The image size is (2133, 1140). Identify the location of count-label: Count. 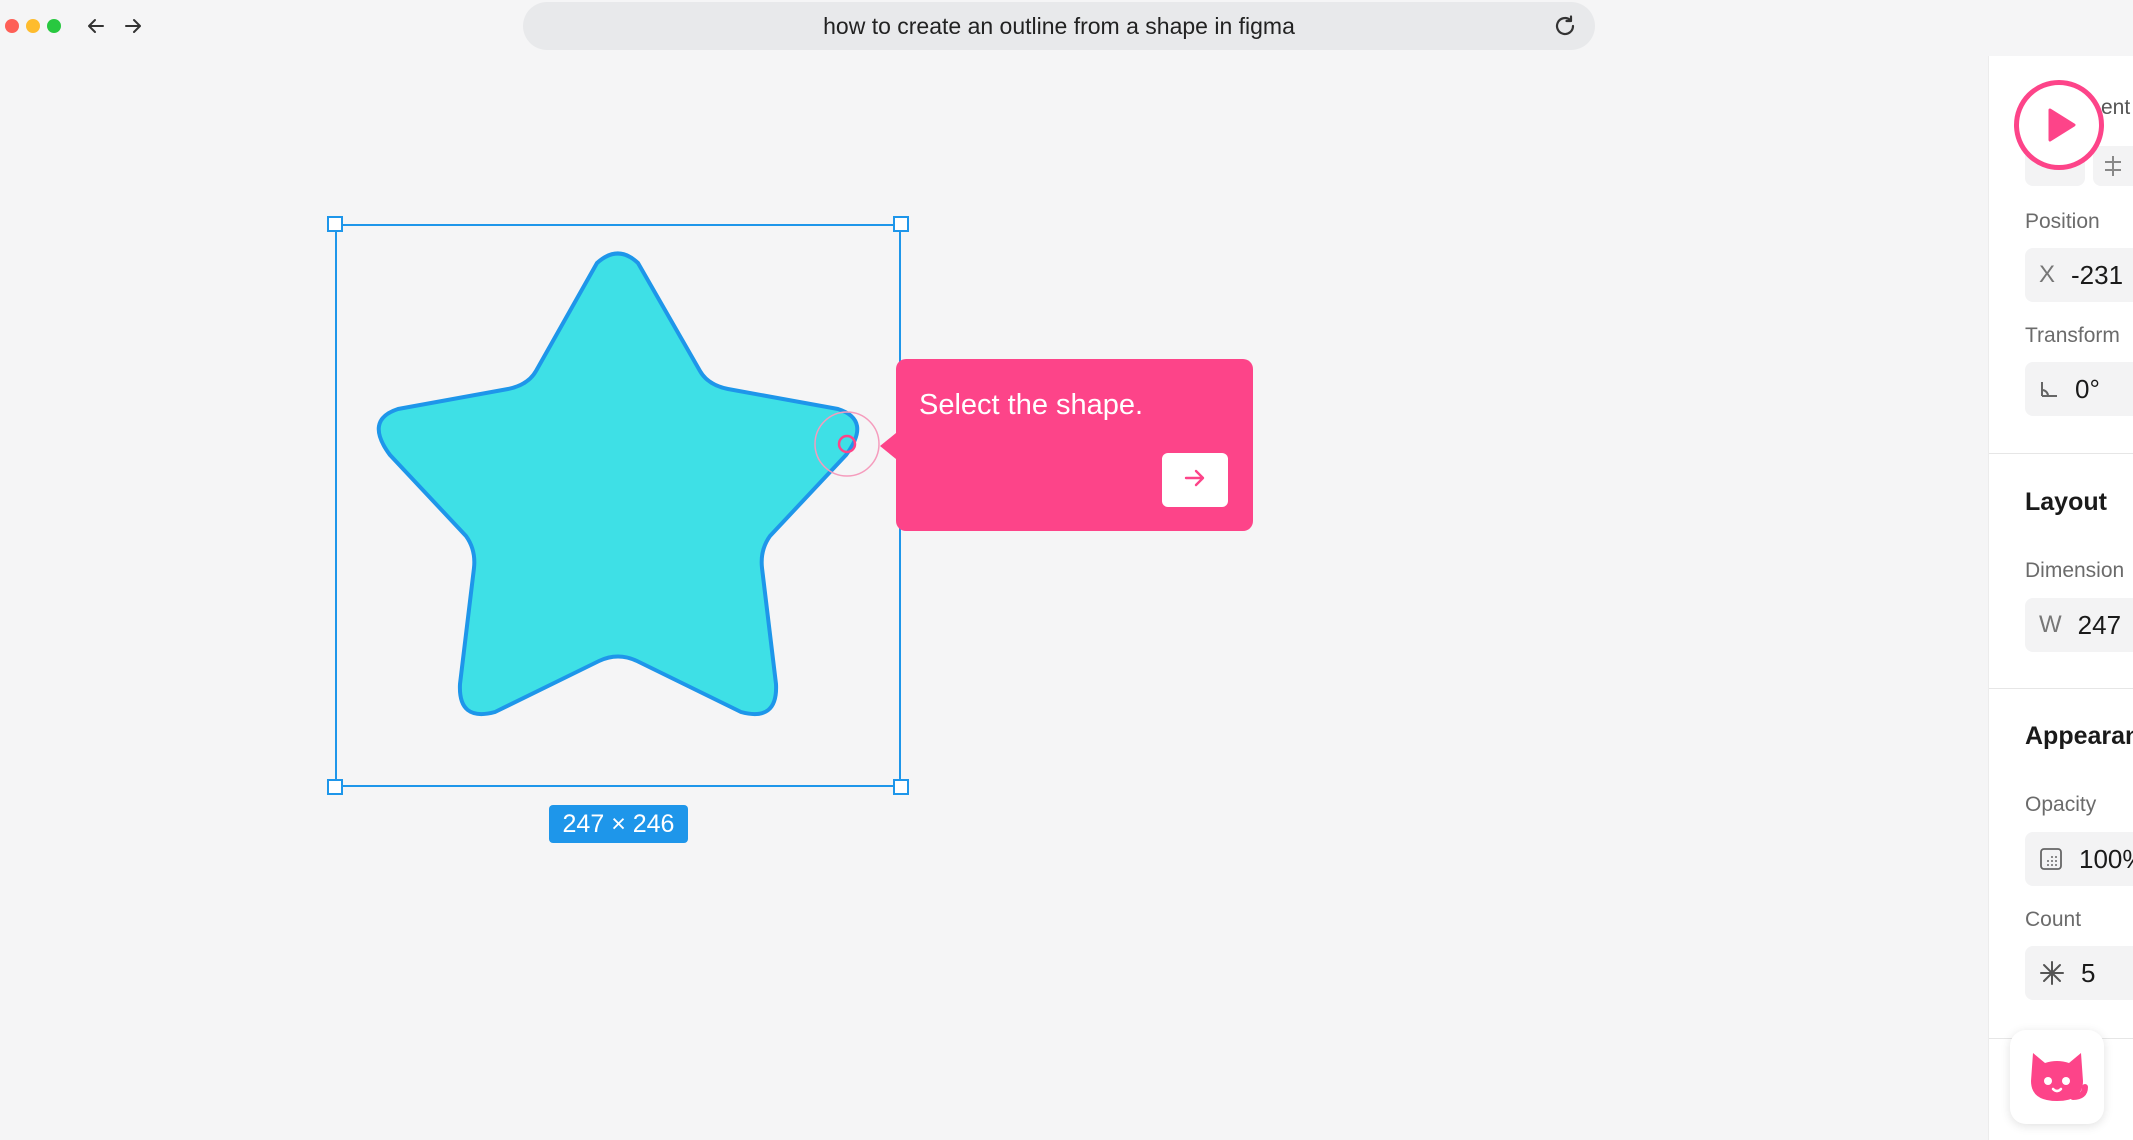
(2053, 919).